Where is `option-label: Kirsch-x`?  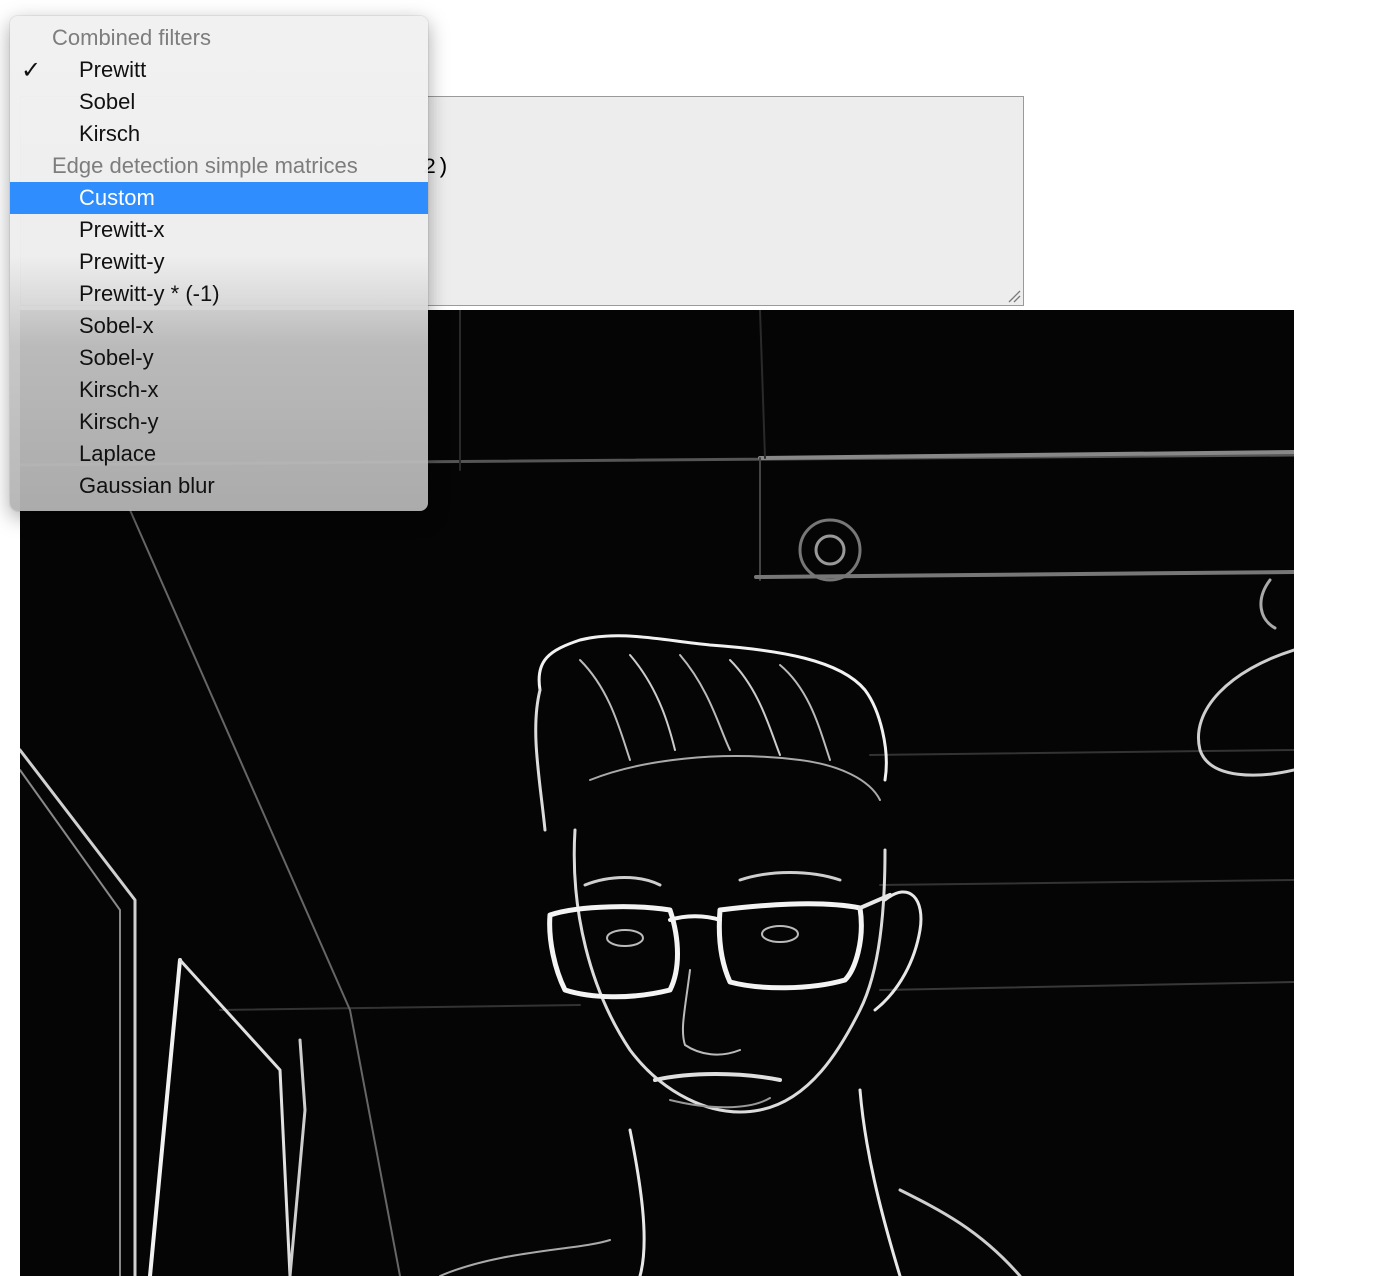 option-label: Kirsch-x is located at coordinates (119, 389).